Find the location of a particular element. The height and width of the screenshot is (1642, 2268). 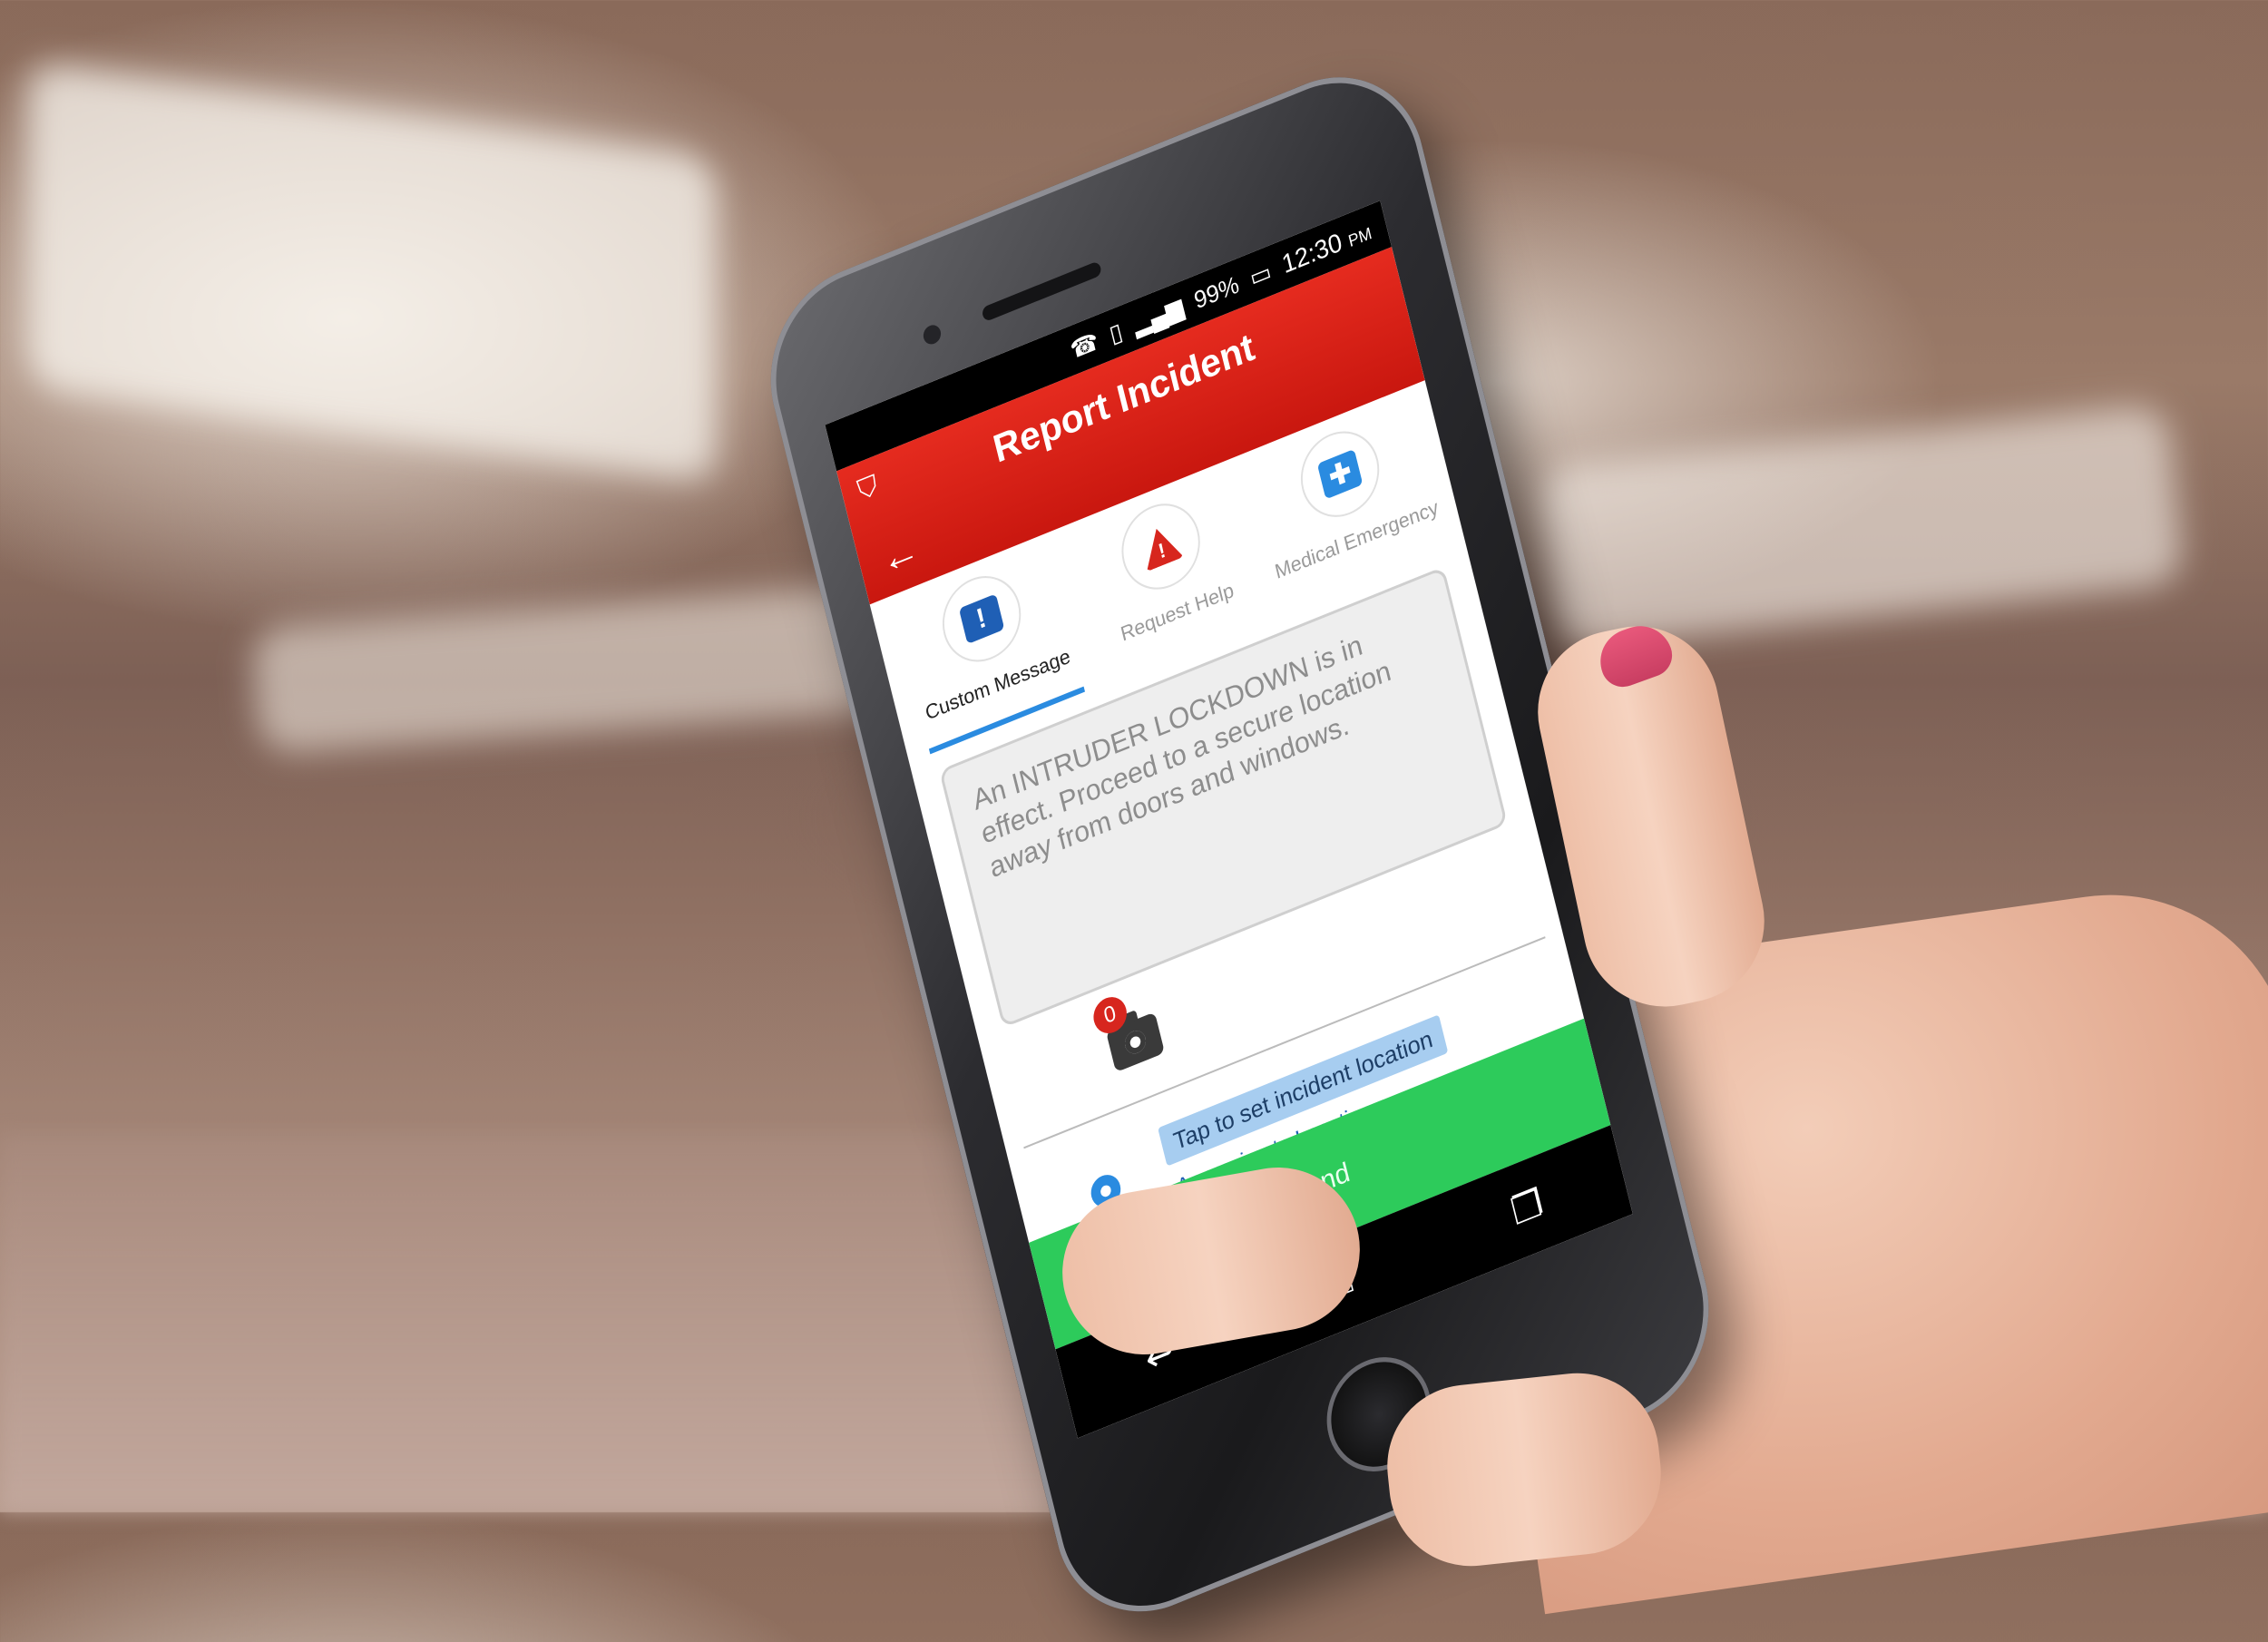

earpiece-speaker is located at coordinates (1042, 292).